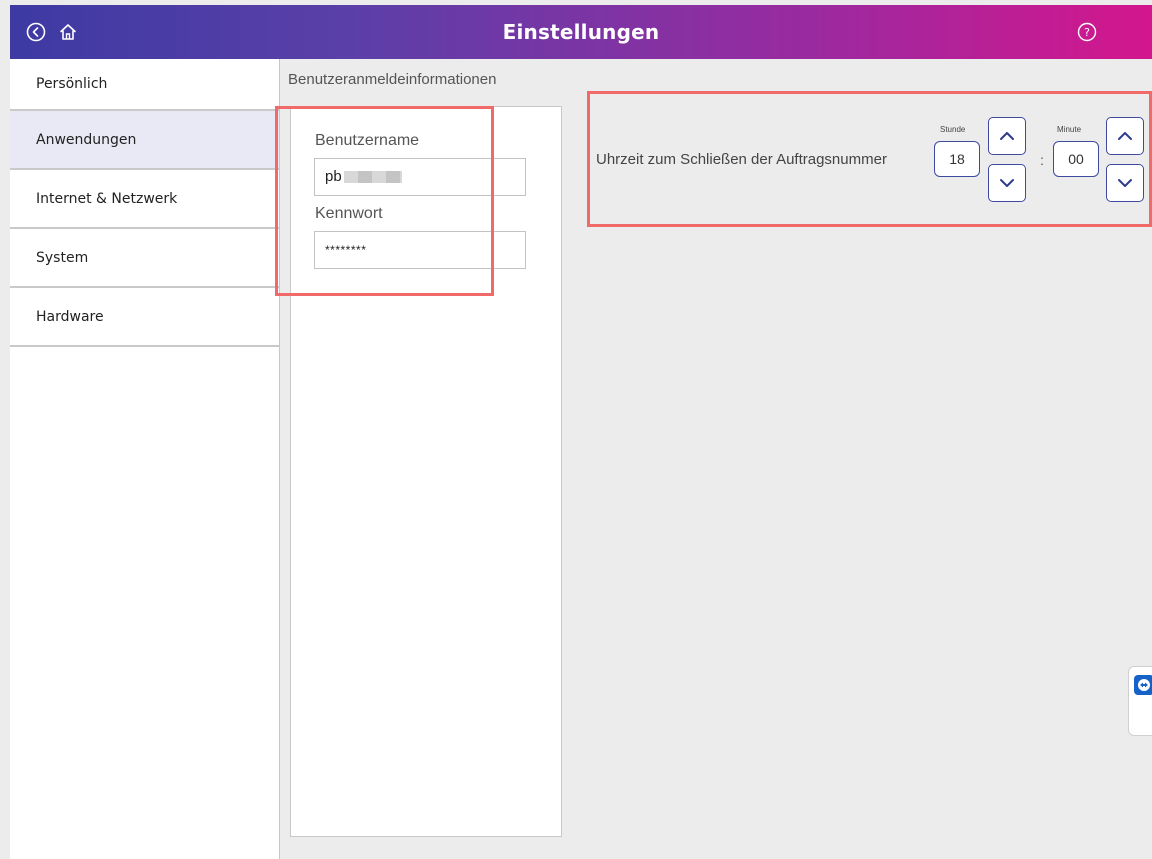 This screenshot has height=859, width=1152. Describe the element at coordinates (144, 85) in the screenshot. I see `sidebar-item-persoenlich: Persönlich` at that location.